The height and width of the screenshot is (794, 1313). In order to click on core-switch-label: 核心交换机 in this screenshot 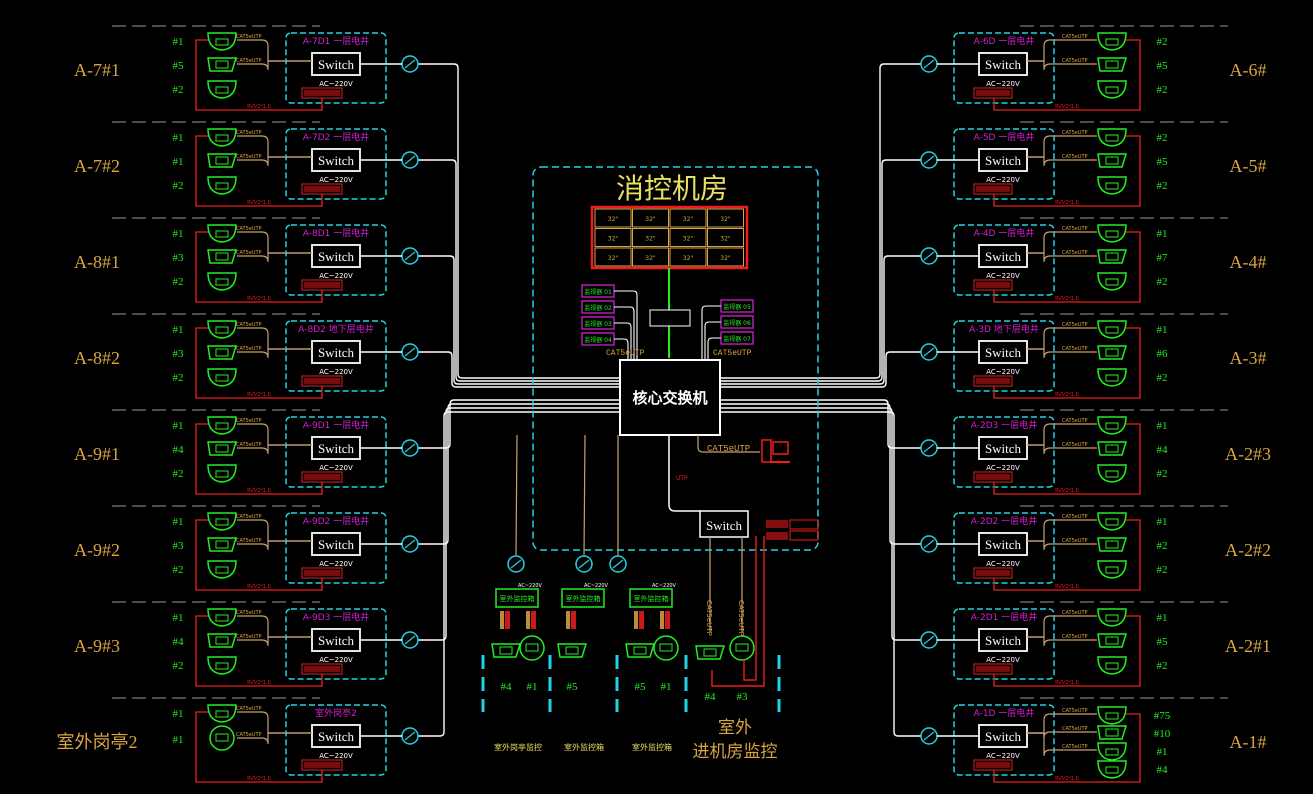, I will do `click(669, 398)`.